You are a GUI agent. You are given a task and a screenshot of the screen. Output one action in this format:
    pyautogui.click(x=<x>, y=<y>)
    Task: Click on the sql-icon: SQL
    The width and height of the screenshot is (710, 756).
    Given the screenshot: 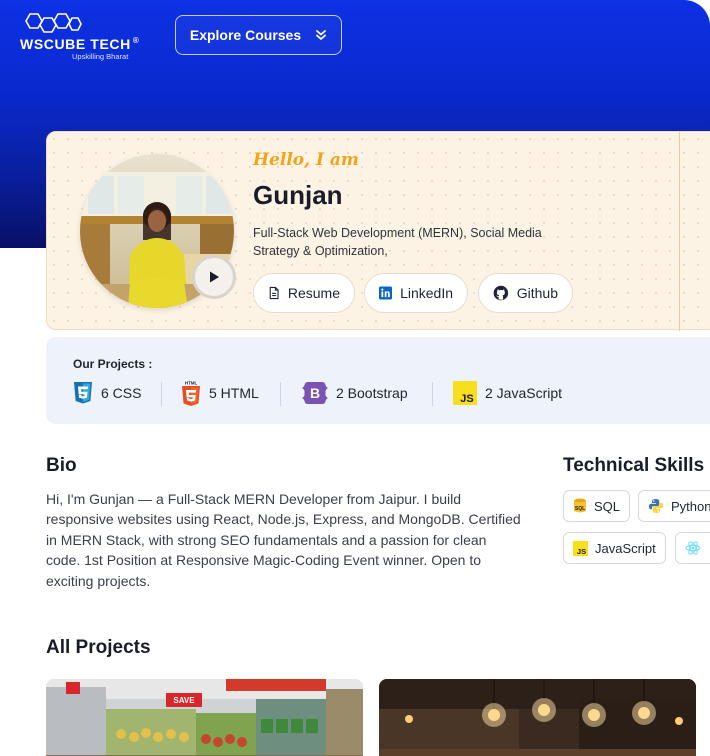 What is the action you would take?
    pyautogui.click(x=580, y=505)
    